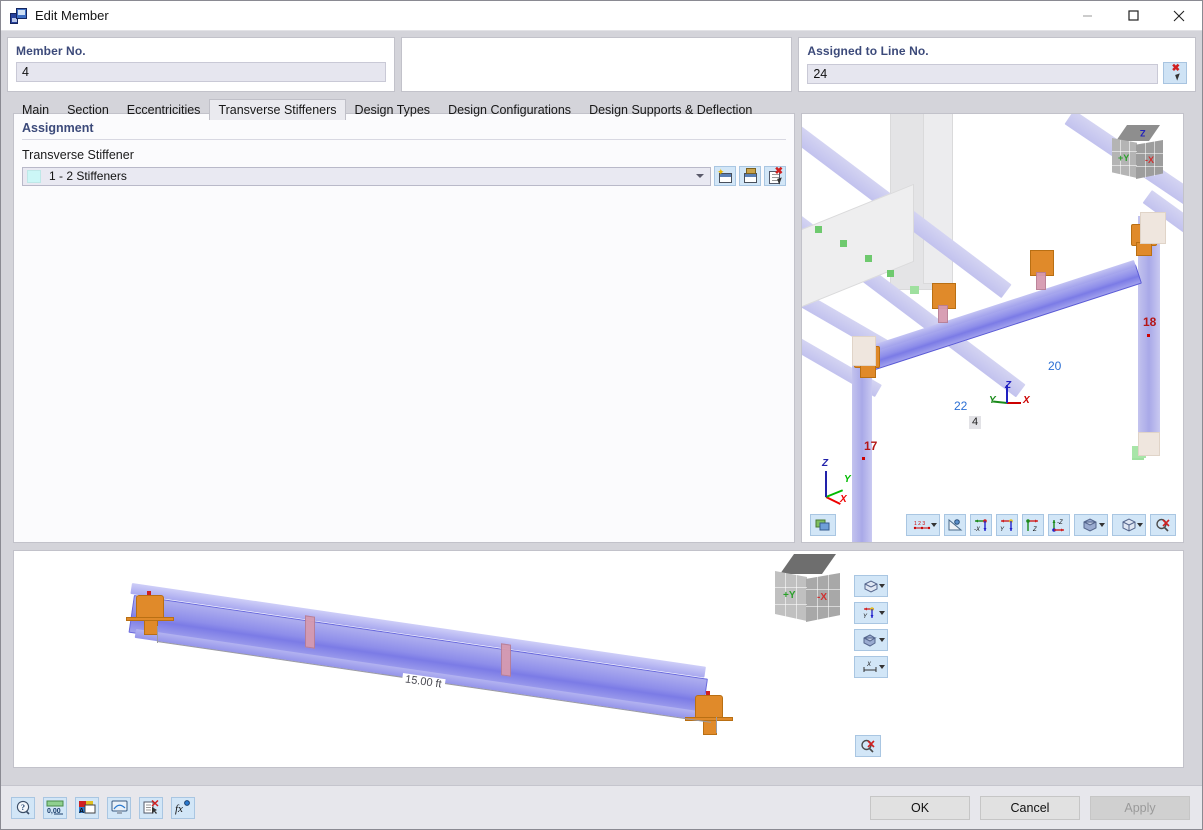 The height and width of the screenshot is (830, 1203). I want to click on assigned-line-group: Assigned to Line No. 24 ✖, so click(997, 64).